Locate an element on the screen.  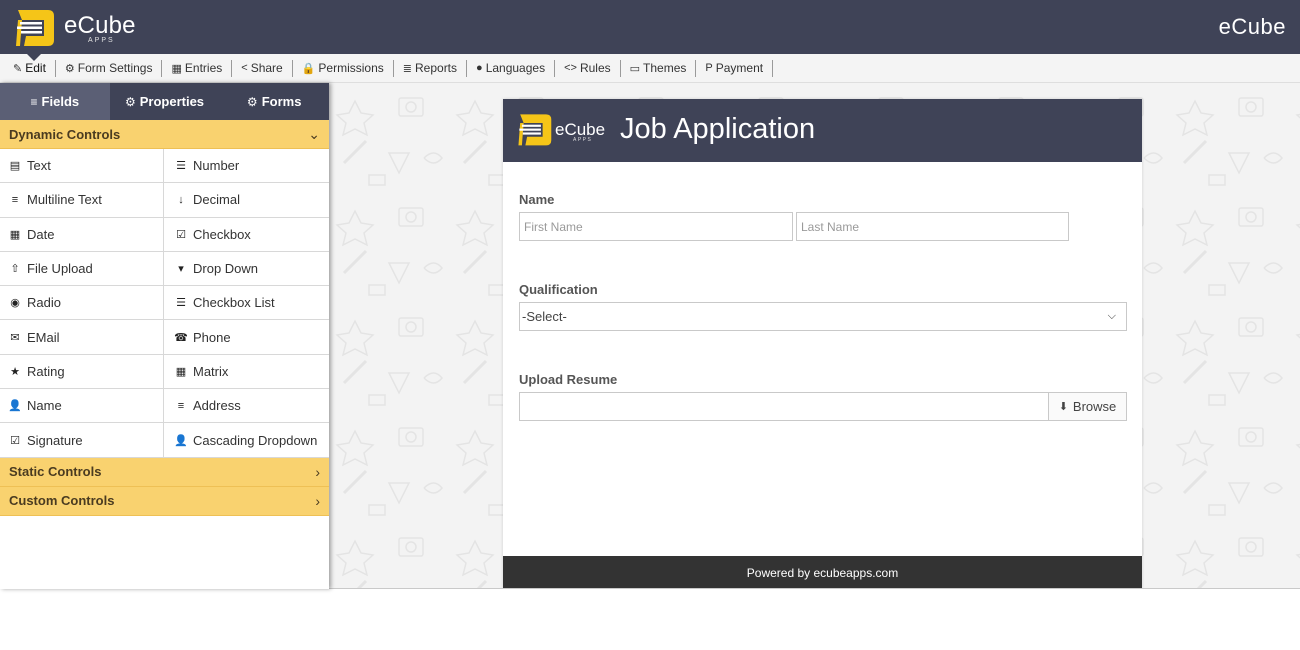
toolbar-label: Share is located at coordinates (266, 68).